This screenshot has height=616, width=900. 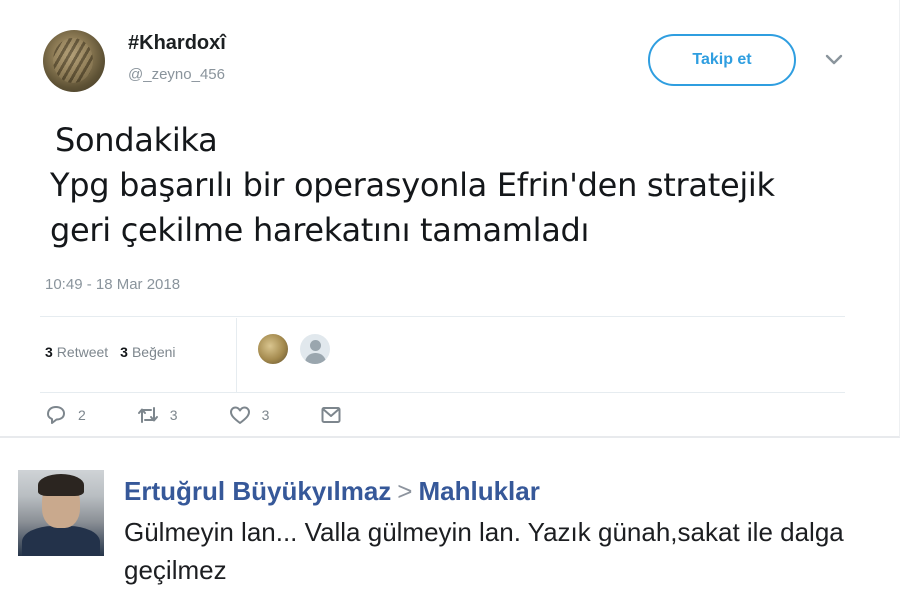 What do you see at coordinates (315, 349) in the screenshot?
I see `liker-avatar-default` at bounding box center [315, 349].